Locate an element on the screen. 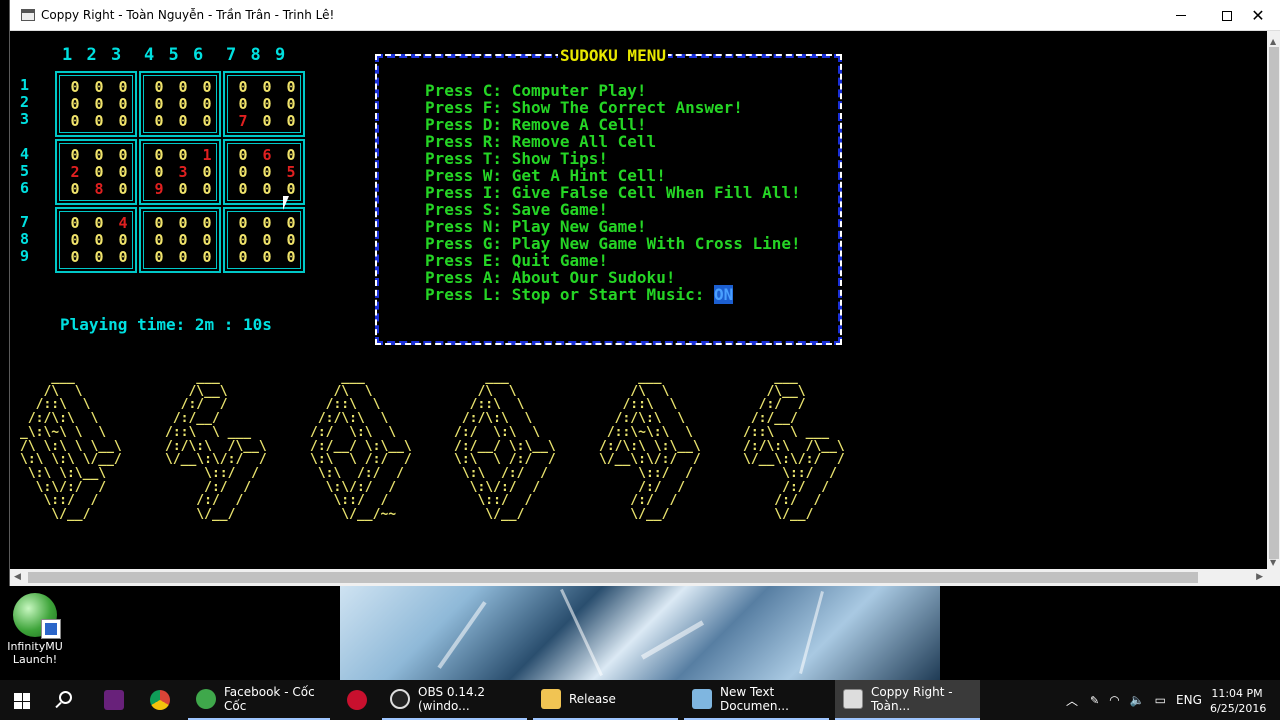 The height and width of the screenshot is (720, 1280). windows-start-icon is located at coordinates (22, 701).